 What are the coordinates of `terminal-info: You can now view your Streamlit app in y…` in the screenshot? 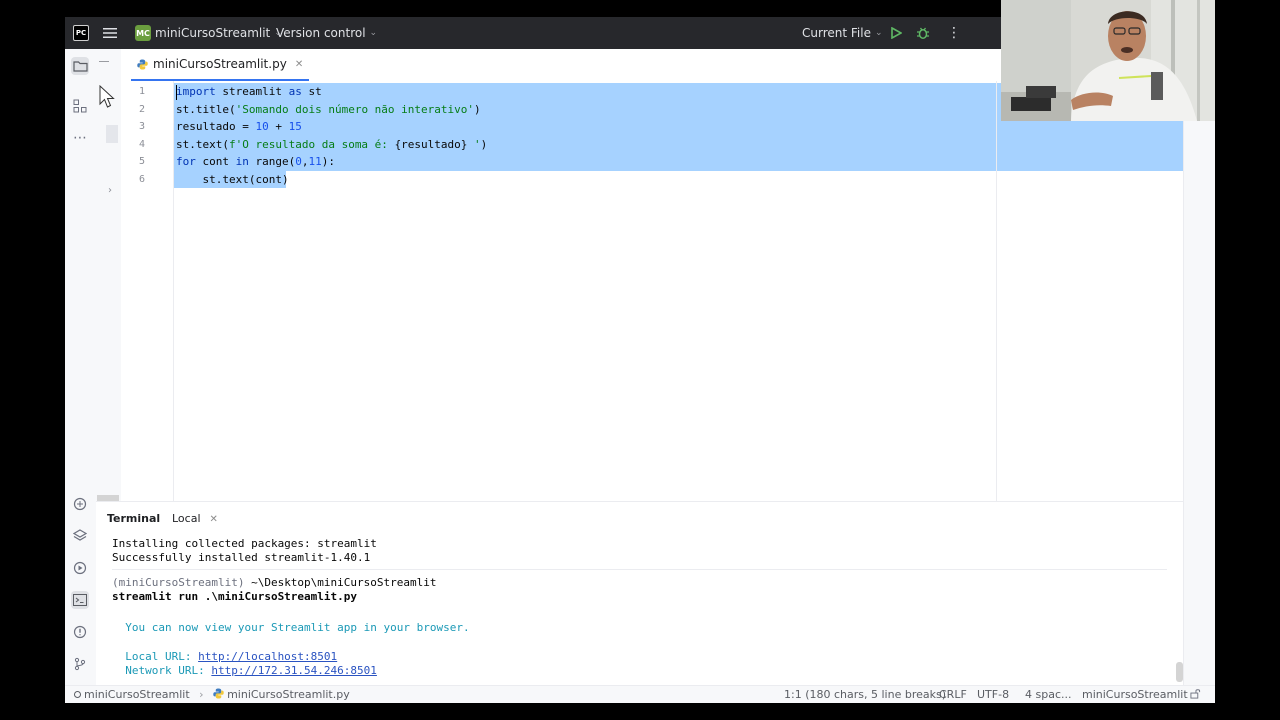 It's located at (291, 627).